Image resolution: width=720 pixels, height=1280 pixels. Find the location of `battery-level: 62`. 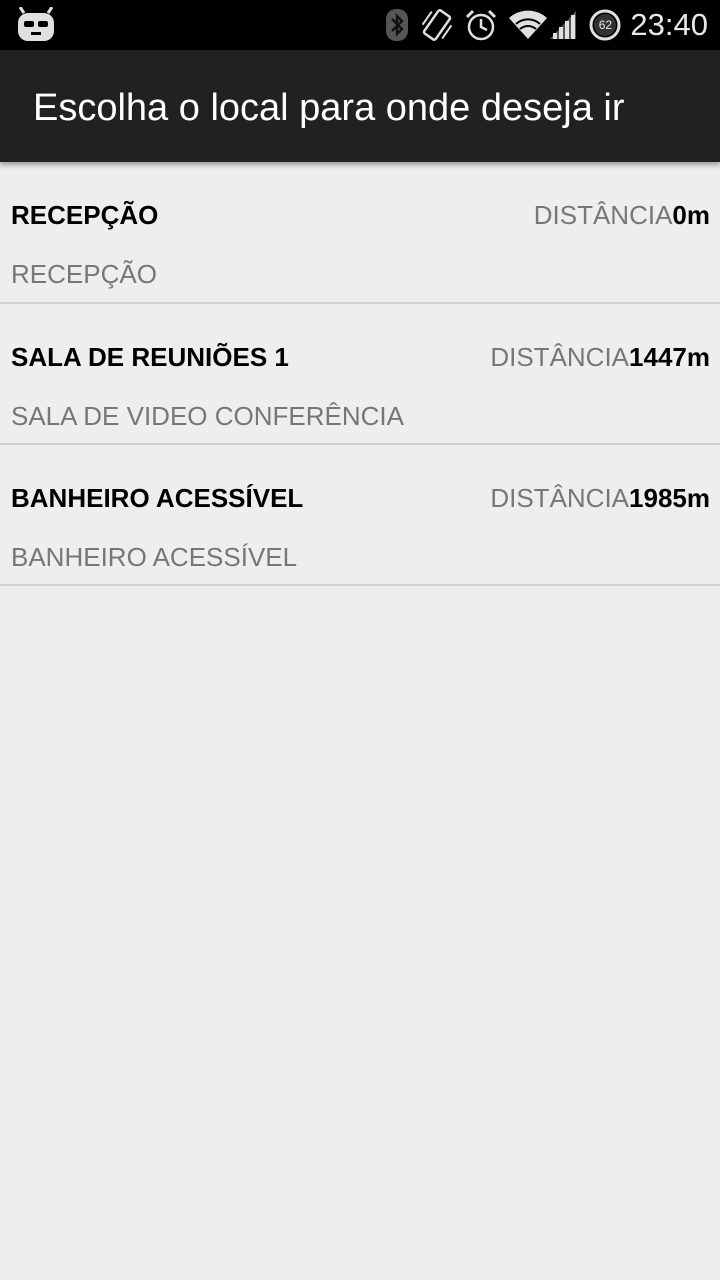

battery-level: 62 is located at coordinates (605, 25).